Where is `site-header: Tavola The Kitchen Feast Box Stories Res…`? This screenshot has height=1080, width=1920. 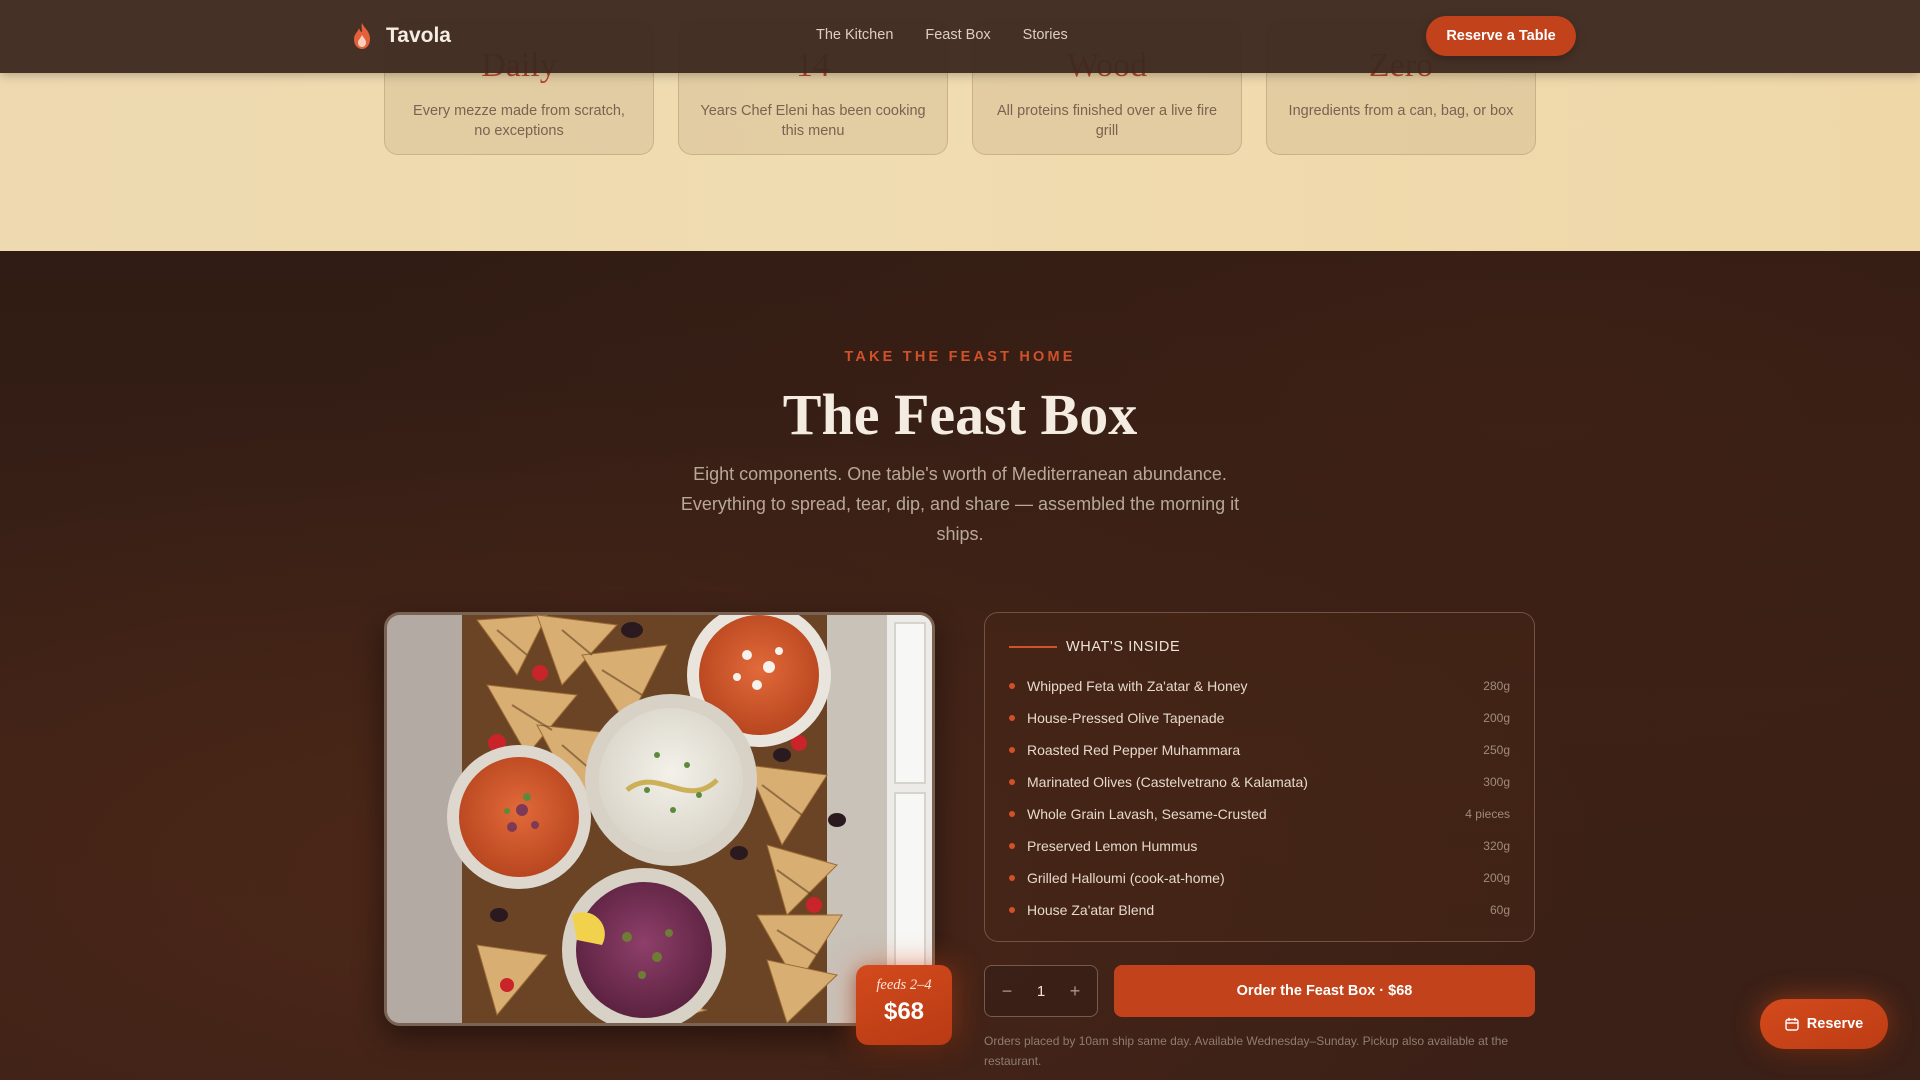 site-header: Tavola The Kitchen Feast Box Stories Res… is located at coordinates (960, 36).